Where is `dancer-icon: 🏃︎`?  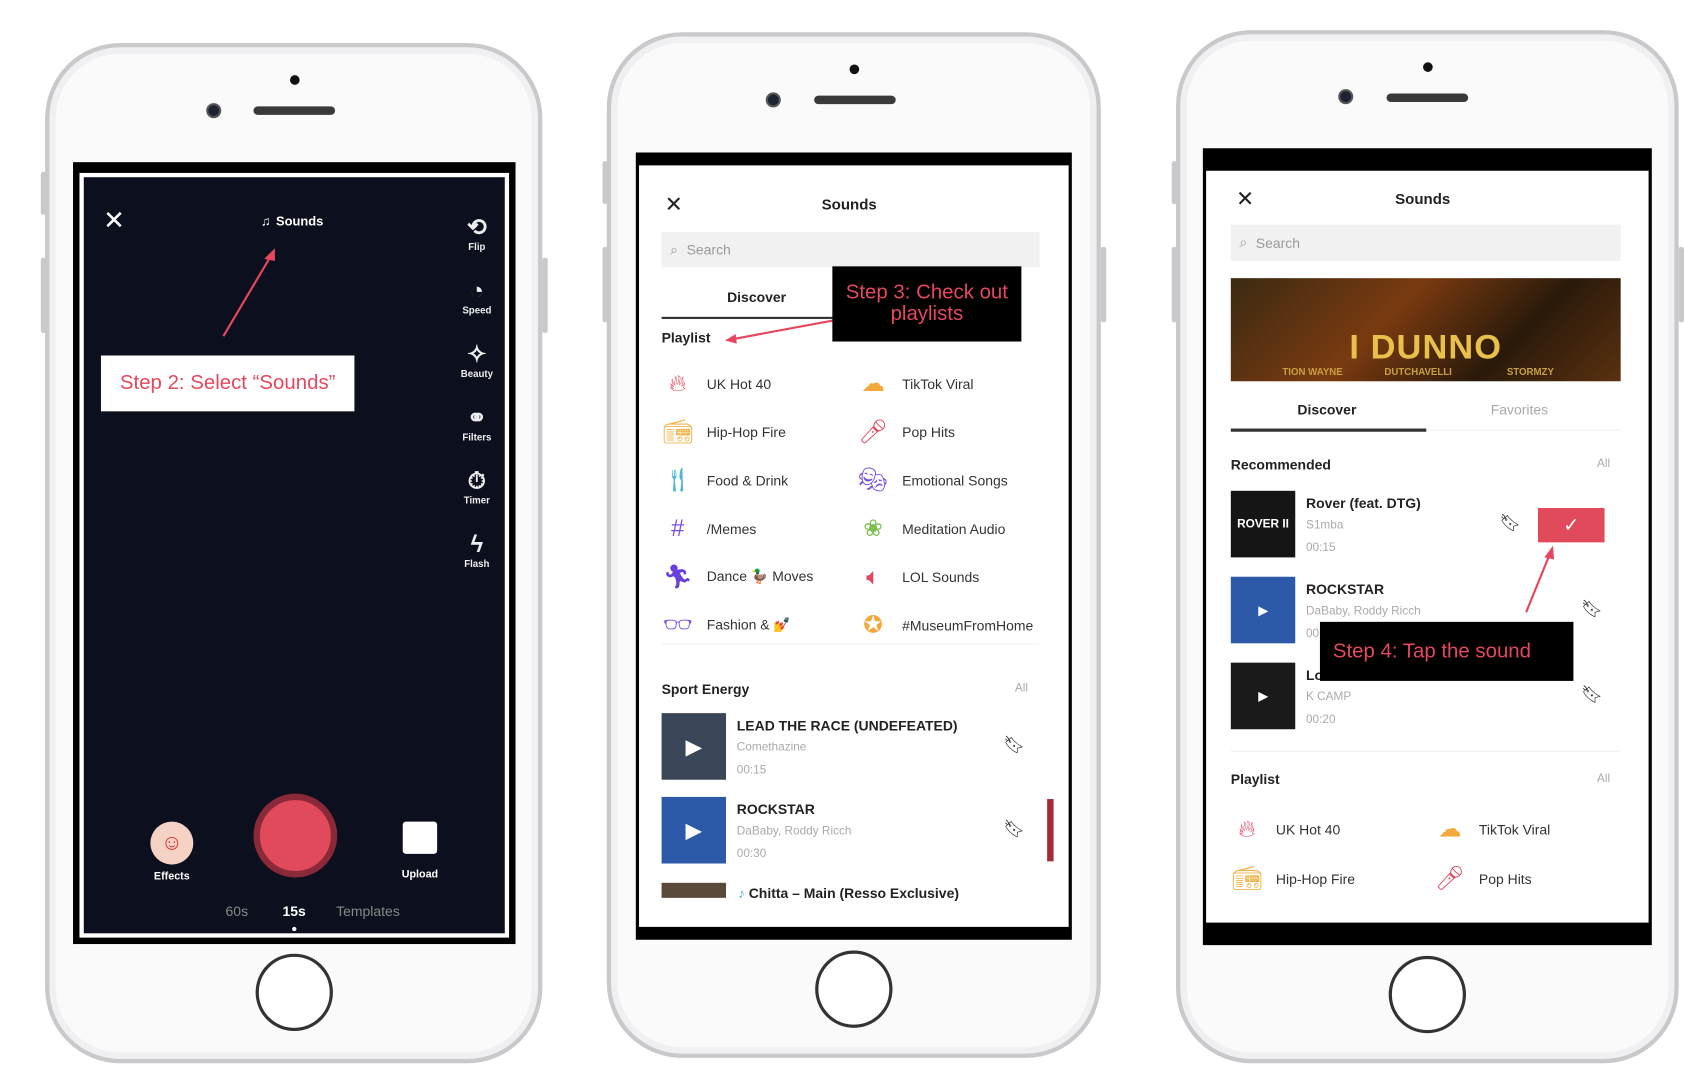 dancer-icon: 🏃︎ is located at coordinates (677, 576).